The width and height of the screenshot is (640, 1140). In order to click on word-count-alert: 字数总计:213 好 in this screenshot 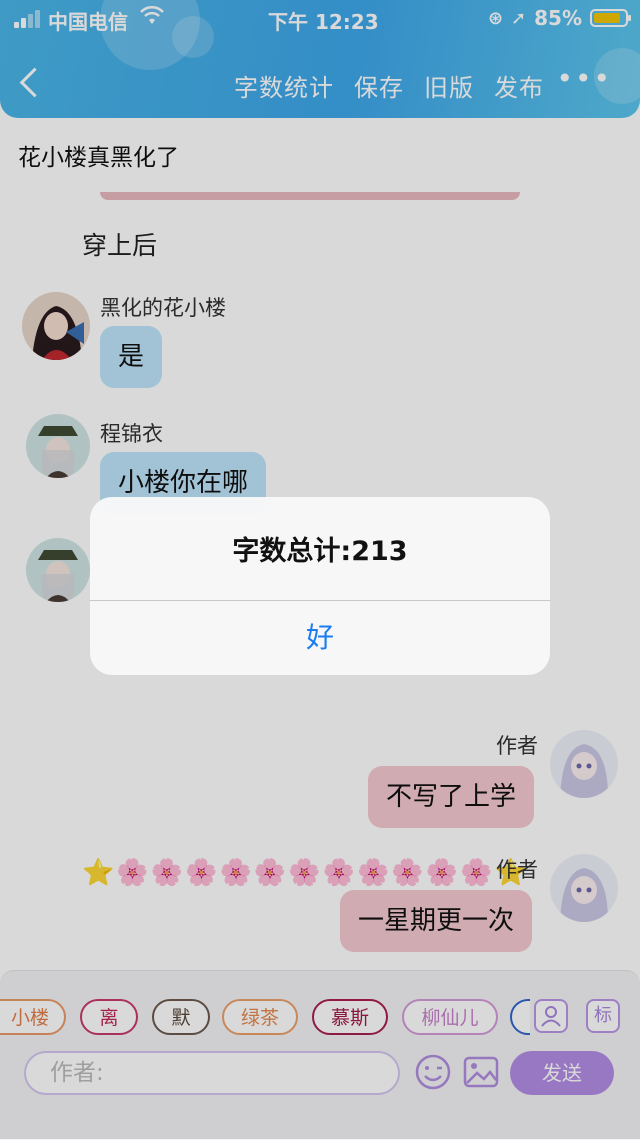, I will do `click(320, 586)`.